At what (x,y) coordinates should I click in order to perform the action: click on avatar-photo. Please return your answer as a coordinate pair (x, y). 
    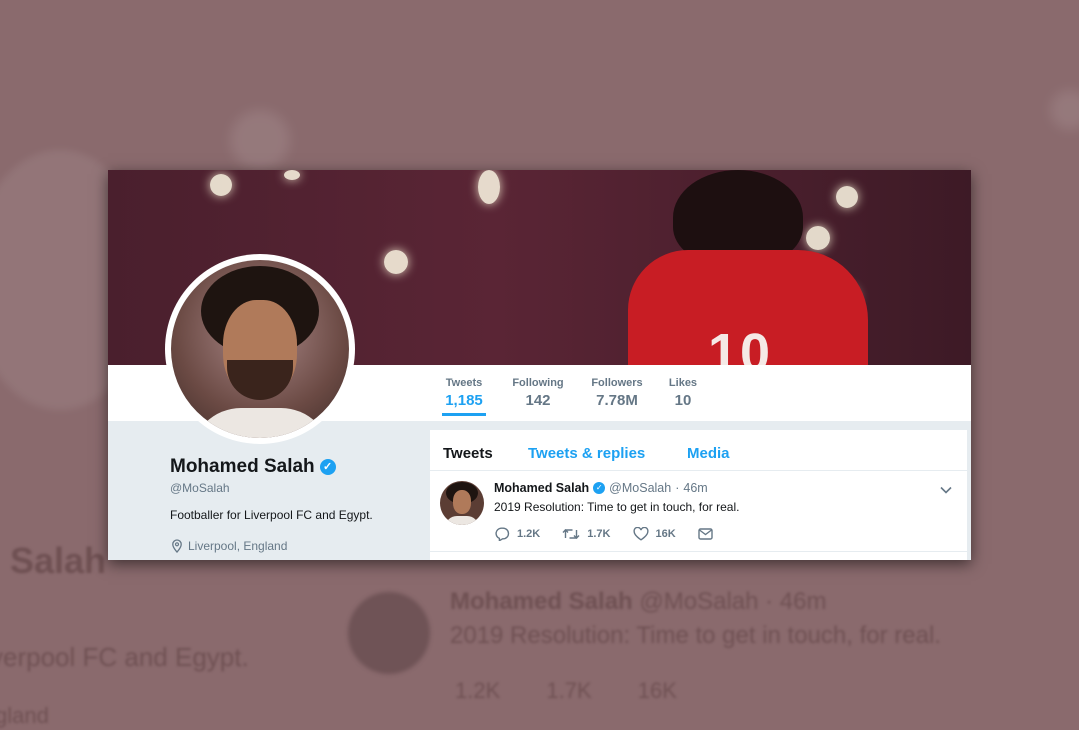
    Looking at the image, I should click on (260, 349).